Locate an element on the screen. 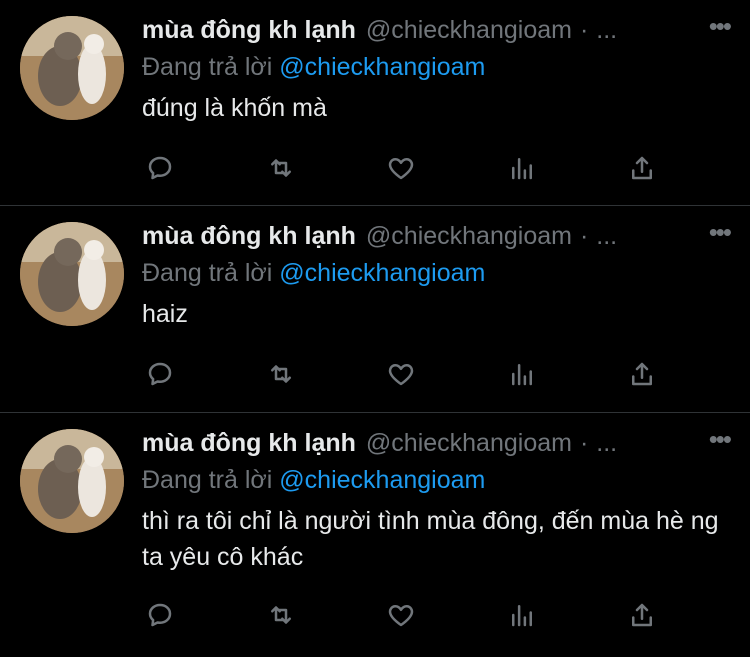 Image resolution: width=750 pixels, height=657 pixels. tweet-text: haiz is located at coordinates (165, 314).